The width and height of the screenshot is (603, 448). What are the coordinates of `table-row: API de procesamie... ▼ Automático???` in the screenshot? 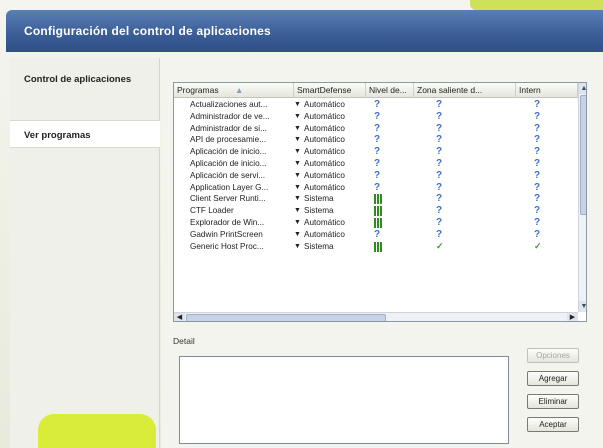 It's located at (376, 140).